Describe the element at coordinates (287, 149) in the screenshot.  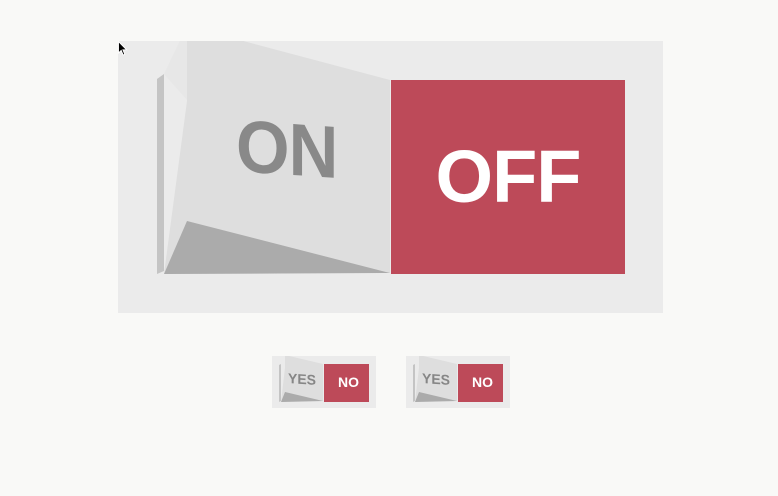
I see `switch-on-label: ON` at that location.